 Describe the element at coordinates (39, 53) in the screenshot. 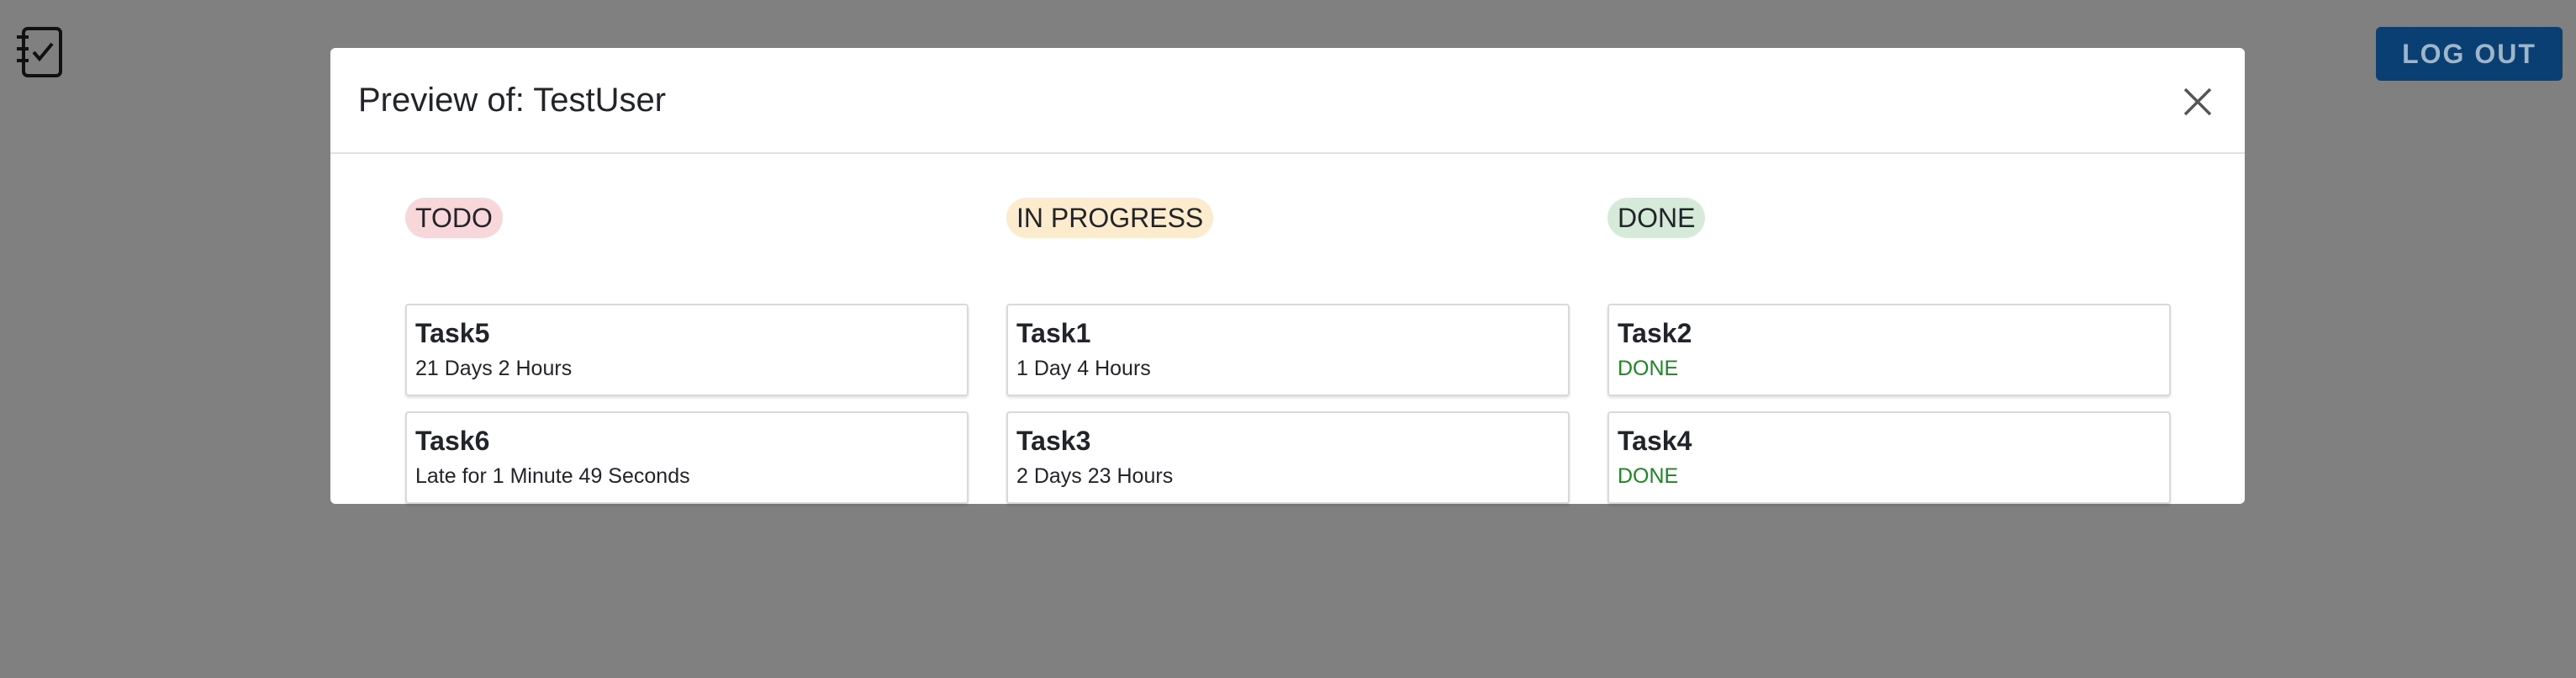

I see `checklist-icon` at that location.